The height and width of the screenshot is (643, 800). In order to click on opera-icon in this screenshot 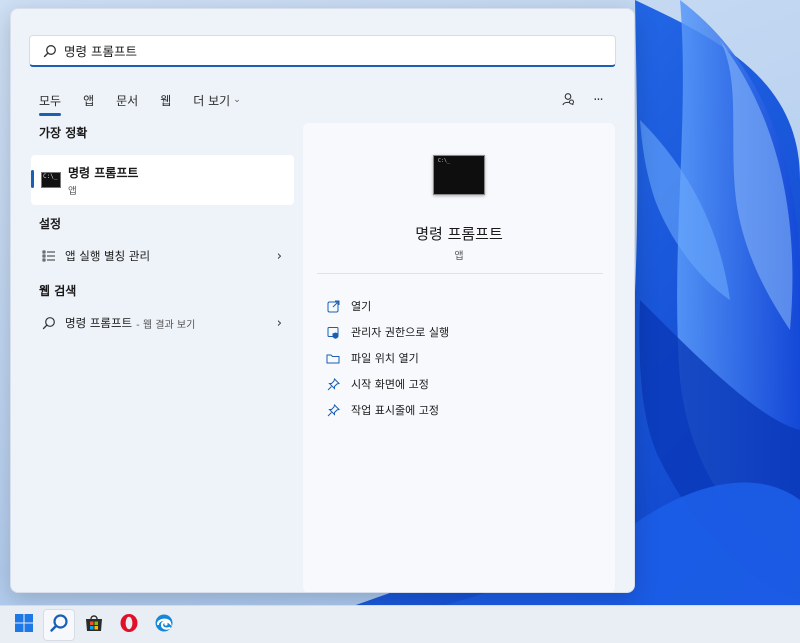, I will do `click(129, 625)`.